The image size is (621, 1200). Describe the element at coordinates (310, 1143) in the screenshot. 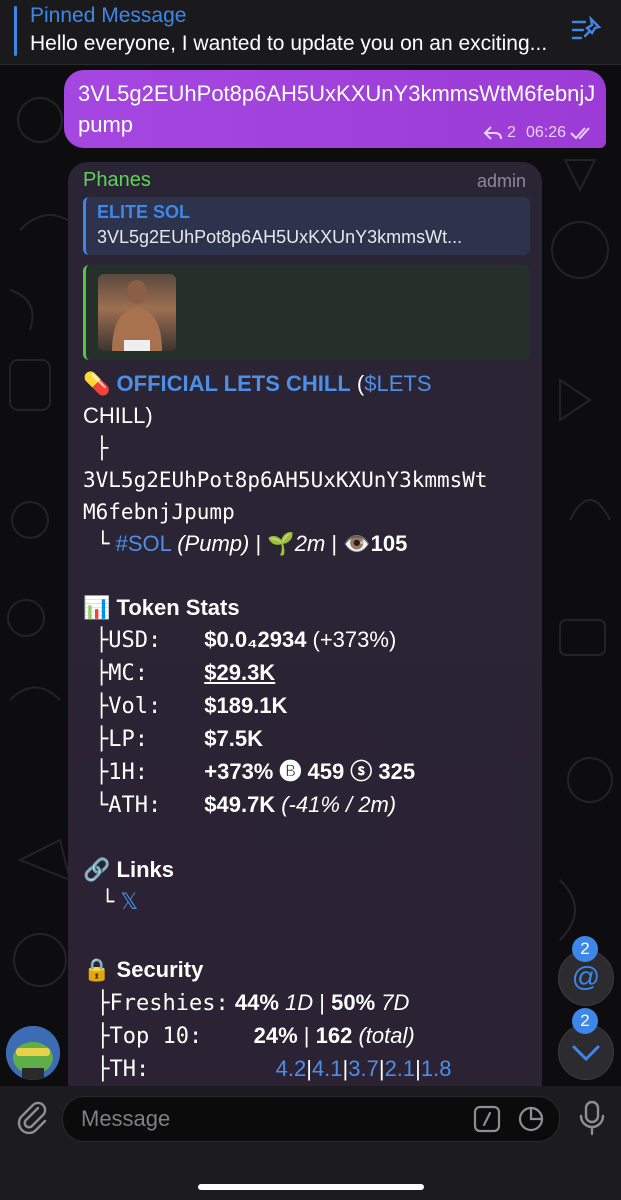

I see `message-composer: Message` at that location.